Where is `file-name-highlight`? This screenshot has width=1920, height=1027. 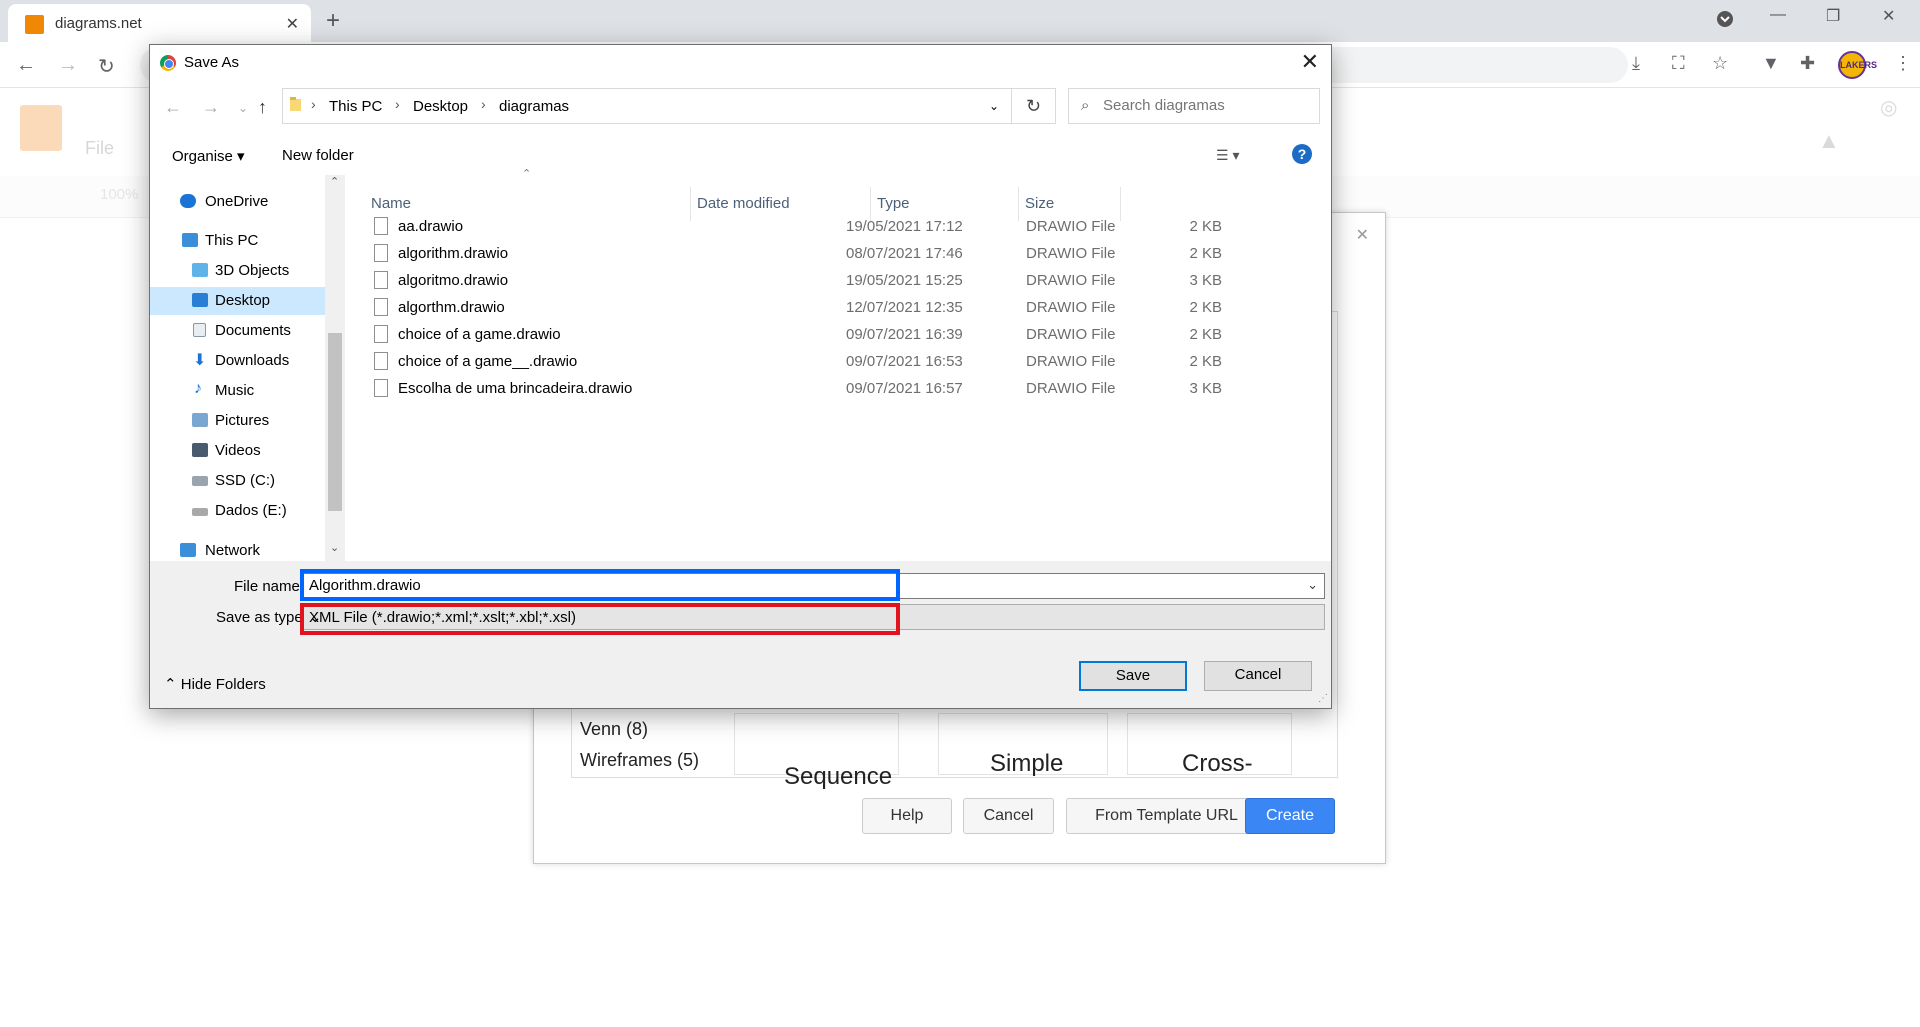 file-name-highlight is located at coordinates (600, 585).